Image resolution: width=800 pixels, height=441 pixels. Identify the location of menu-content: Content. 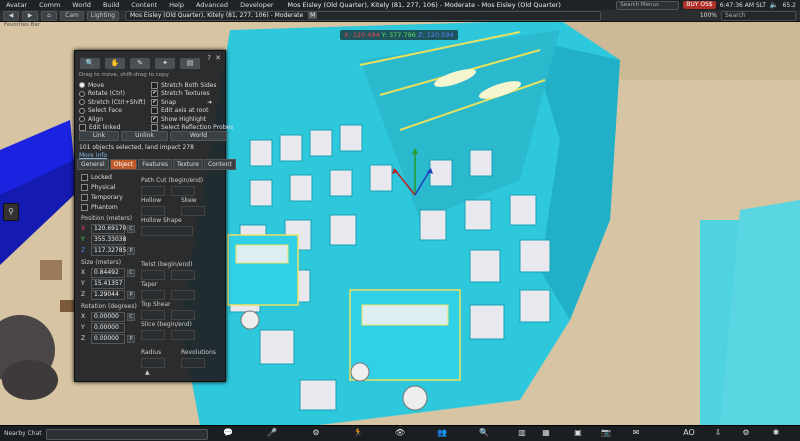
(144, 5).